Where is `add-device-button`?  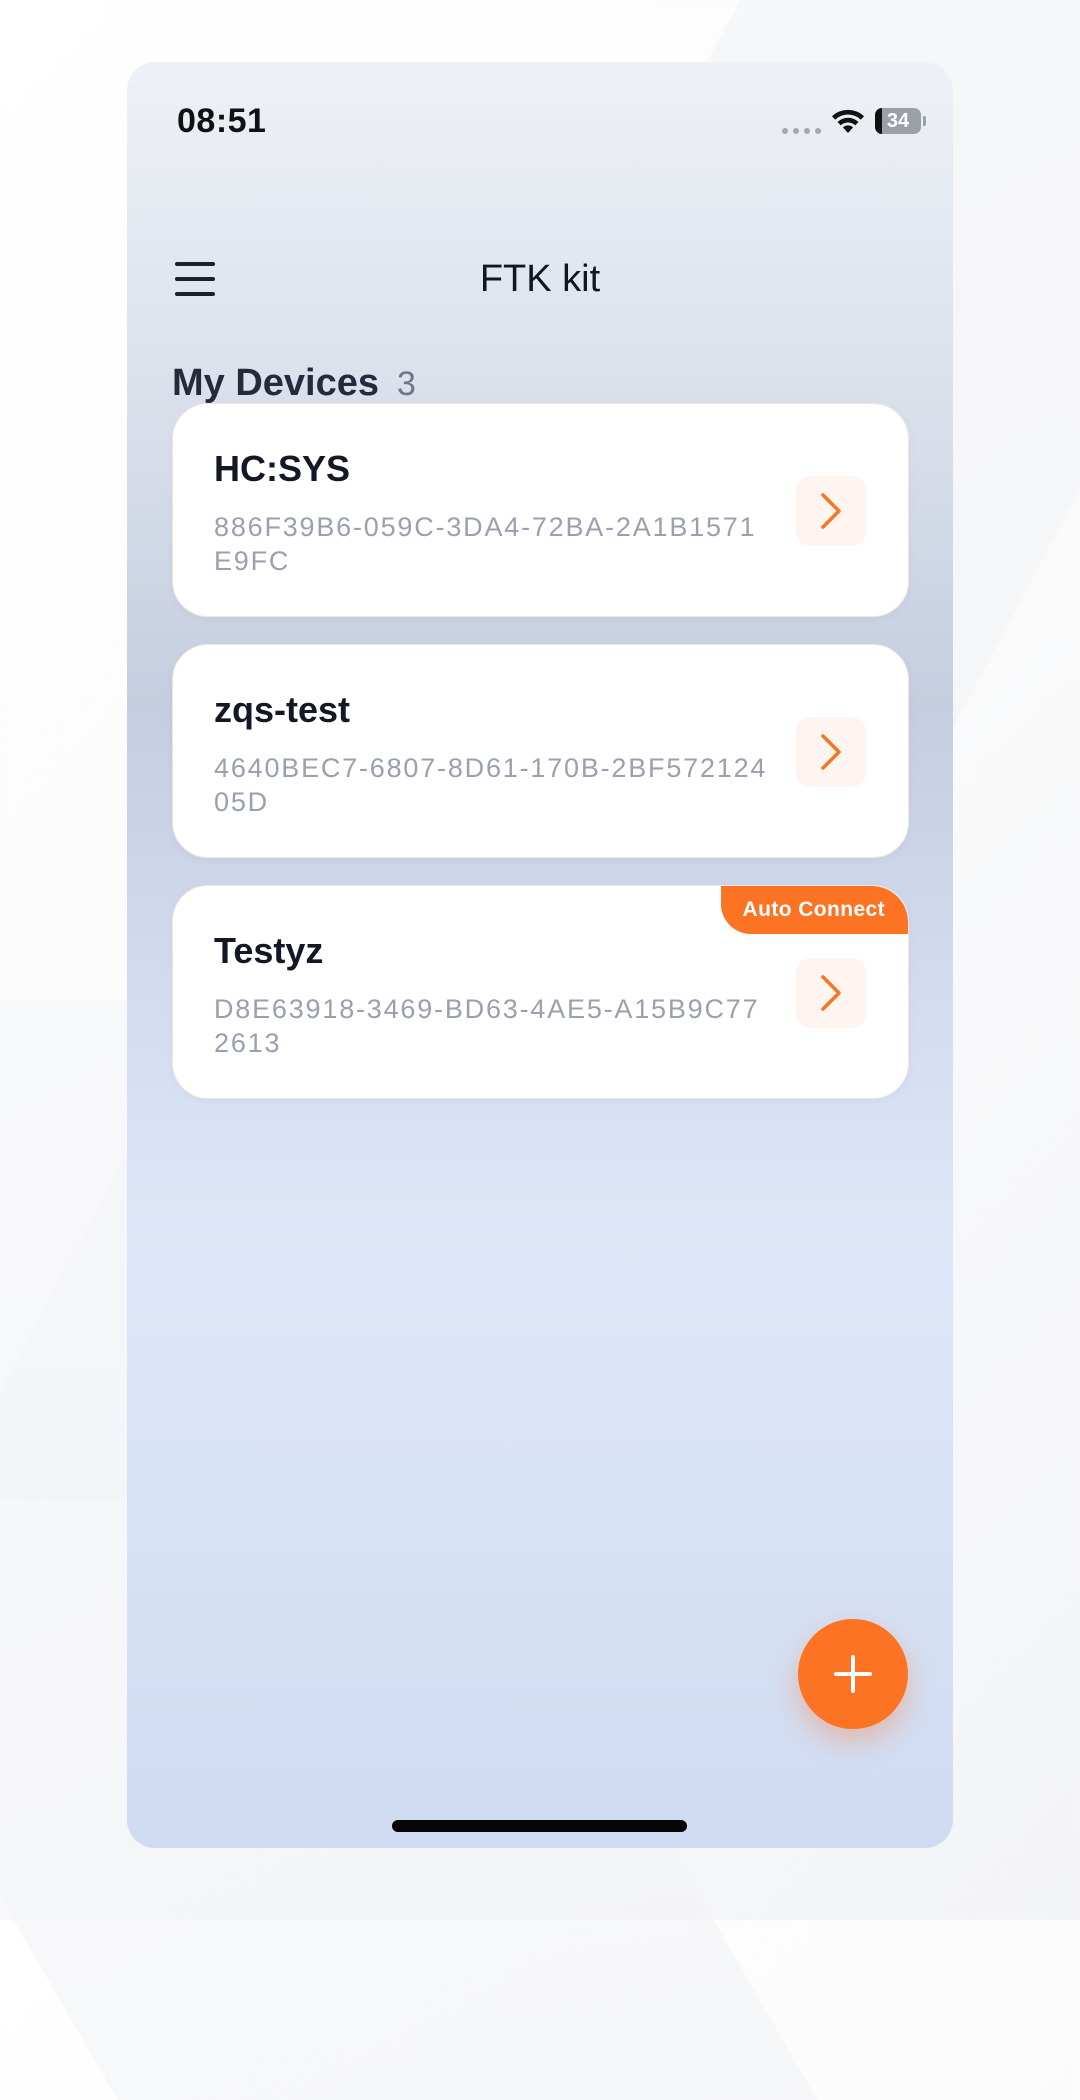 add-device-button is located at coordinates (853, 1674).